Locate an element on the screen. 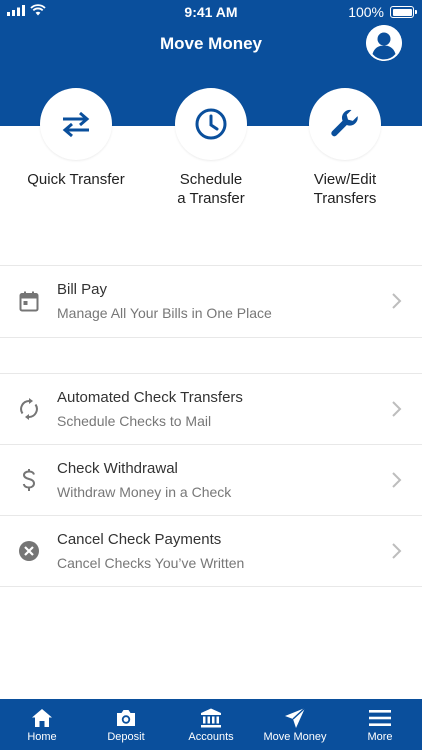 Image resolution: width=422 pixels, height=750 pixels. quick-transfer-circle is located at coordinates (76, 124).